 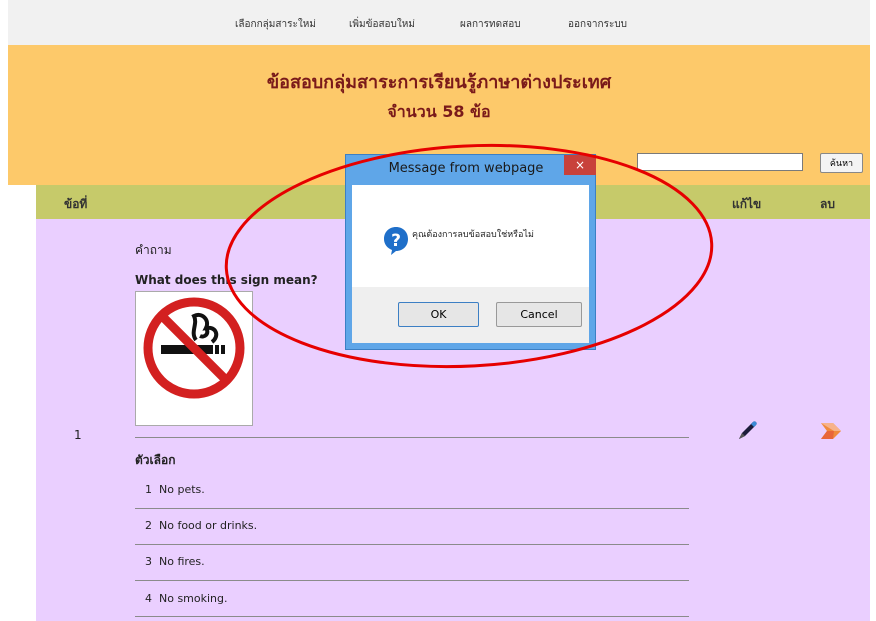 What do you see at coordinates (831, 431) in the screenshot?
I see `delete-eraser-icon` at bounding box center [831, 431].